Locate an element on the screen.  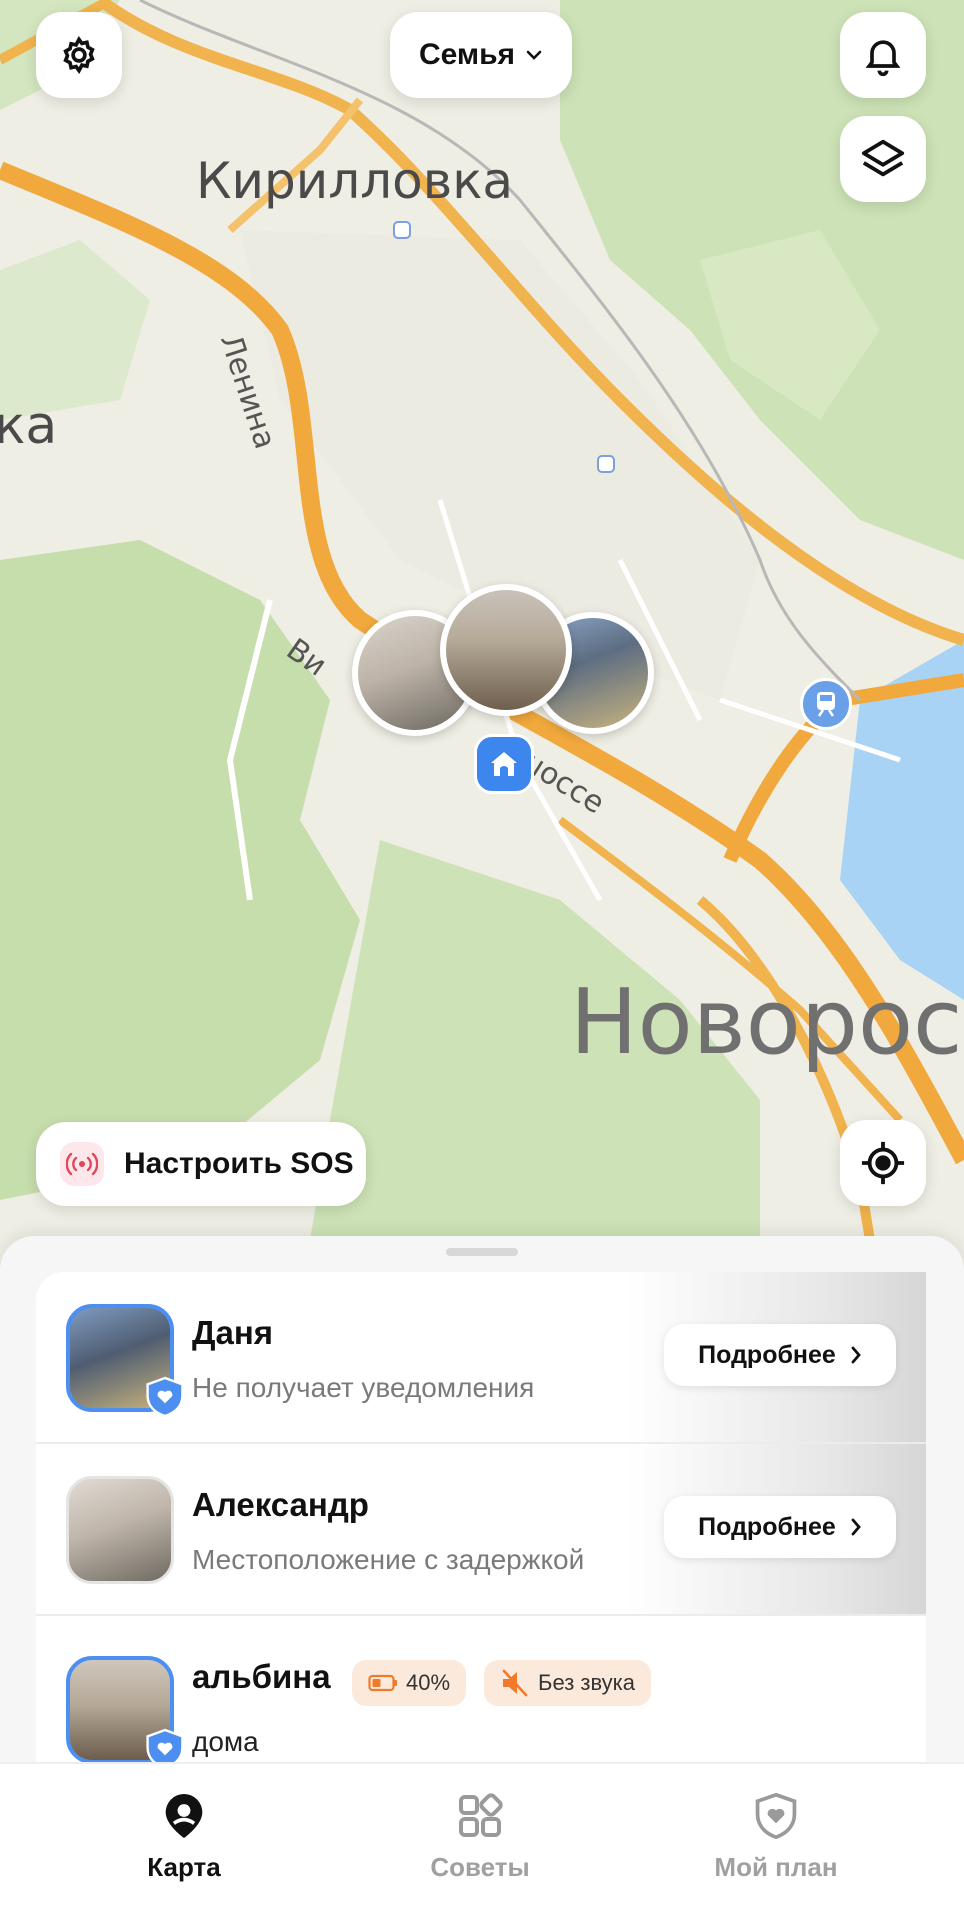
member-name: альбина is located at coordinates (261, 1676).